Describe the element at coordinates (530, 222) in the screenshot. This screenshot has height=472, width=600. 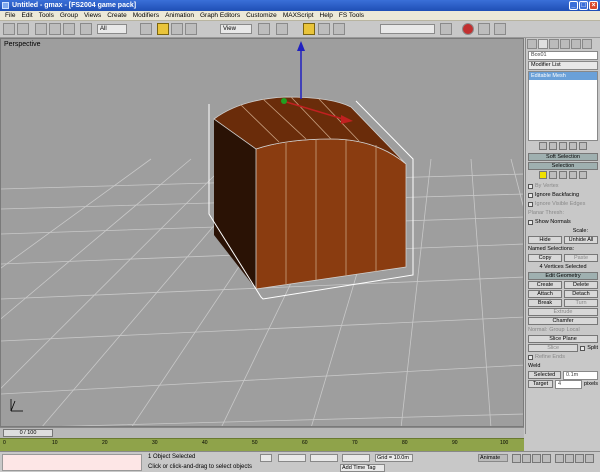
I see `show-normals-checkbox` at that location.